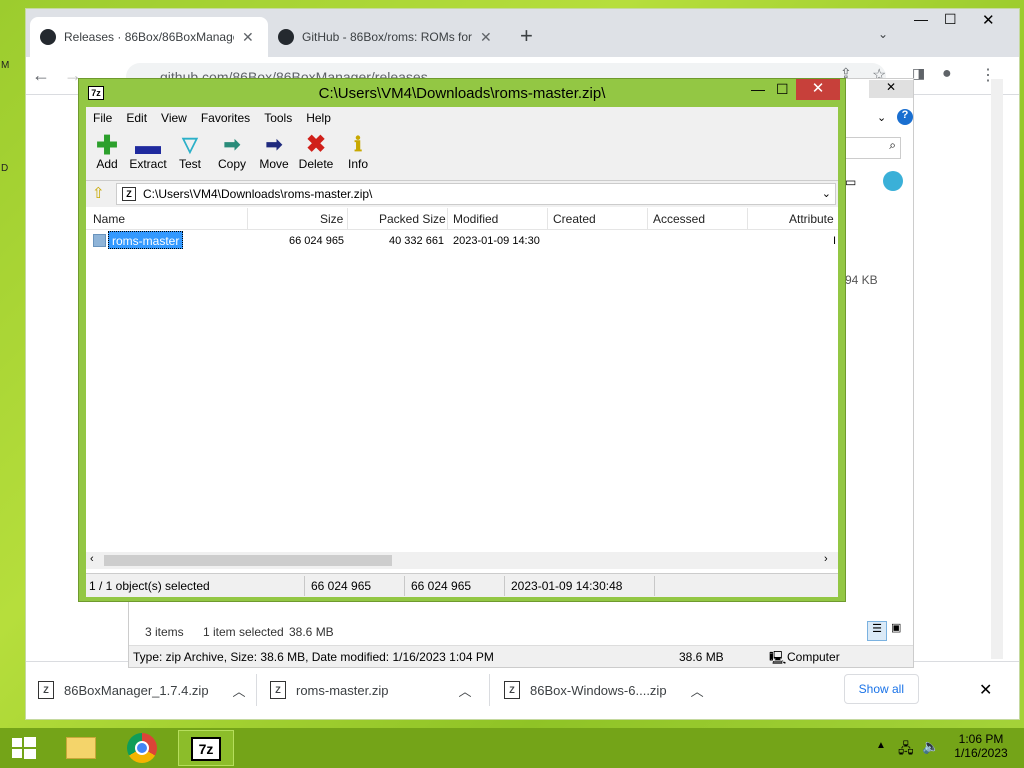 The image size is (1024, 768). I want to click on tab-roms: GitHub - 86Box/roms: ROMs for ✕, so click(387, 37).